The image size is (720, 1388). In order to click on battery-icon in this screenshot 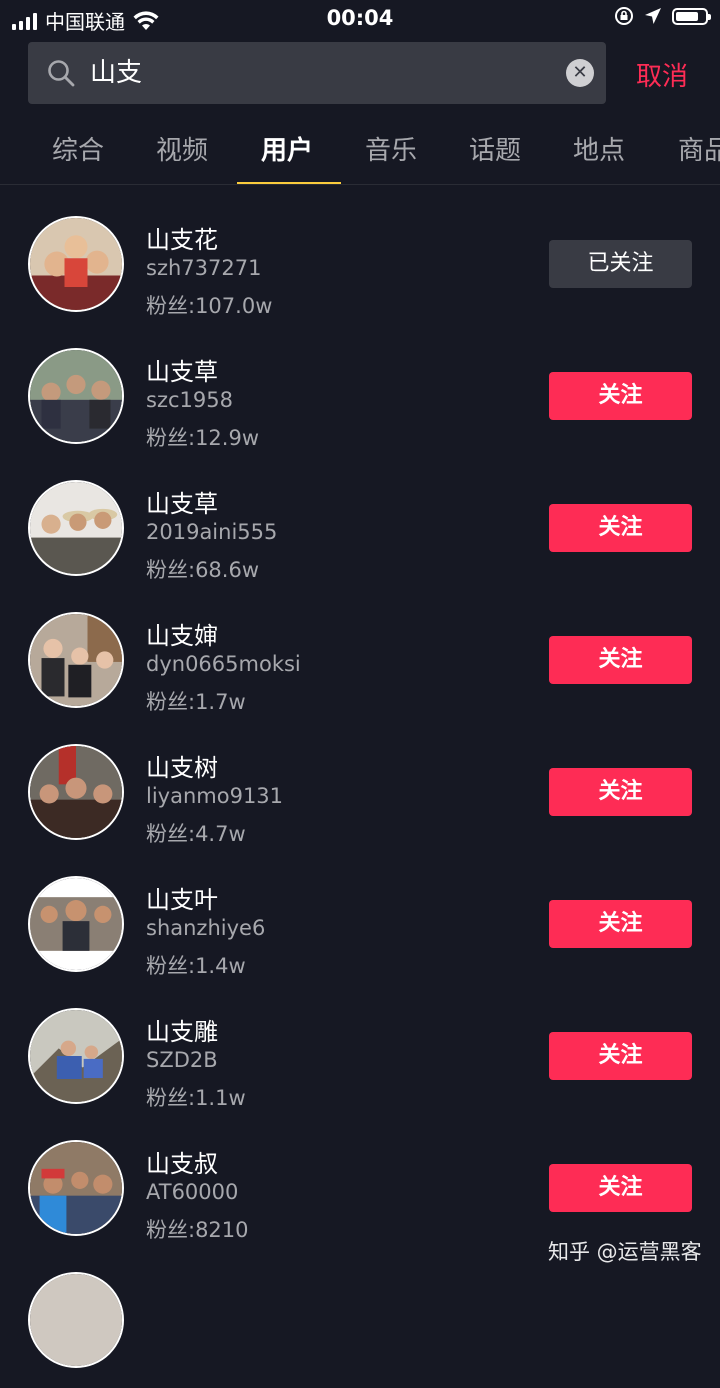, I will do `click(691, 16)`.